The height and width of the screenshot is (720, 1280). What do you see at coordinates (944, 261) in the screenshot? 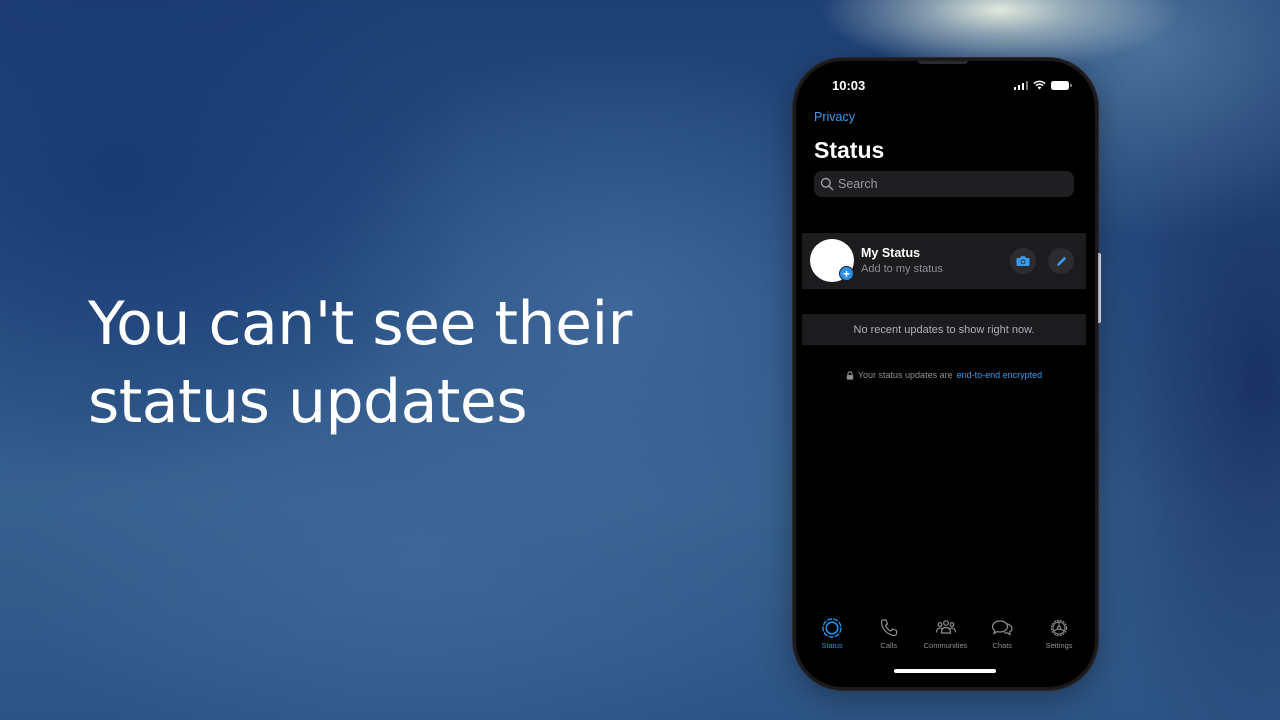
I see `my-status-row: + My Status Add to my status` at bounding box center [944, 261].